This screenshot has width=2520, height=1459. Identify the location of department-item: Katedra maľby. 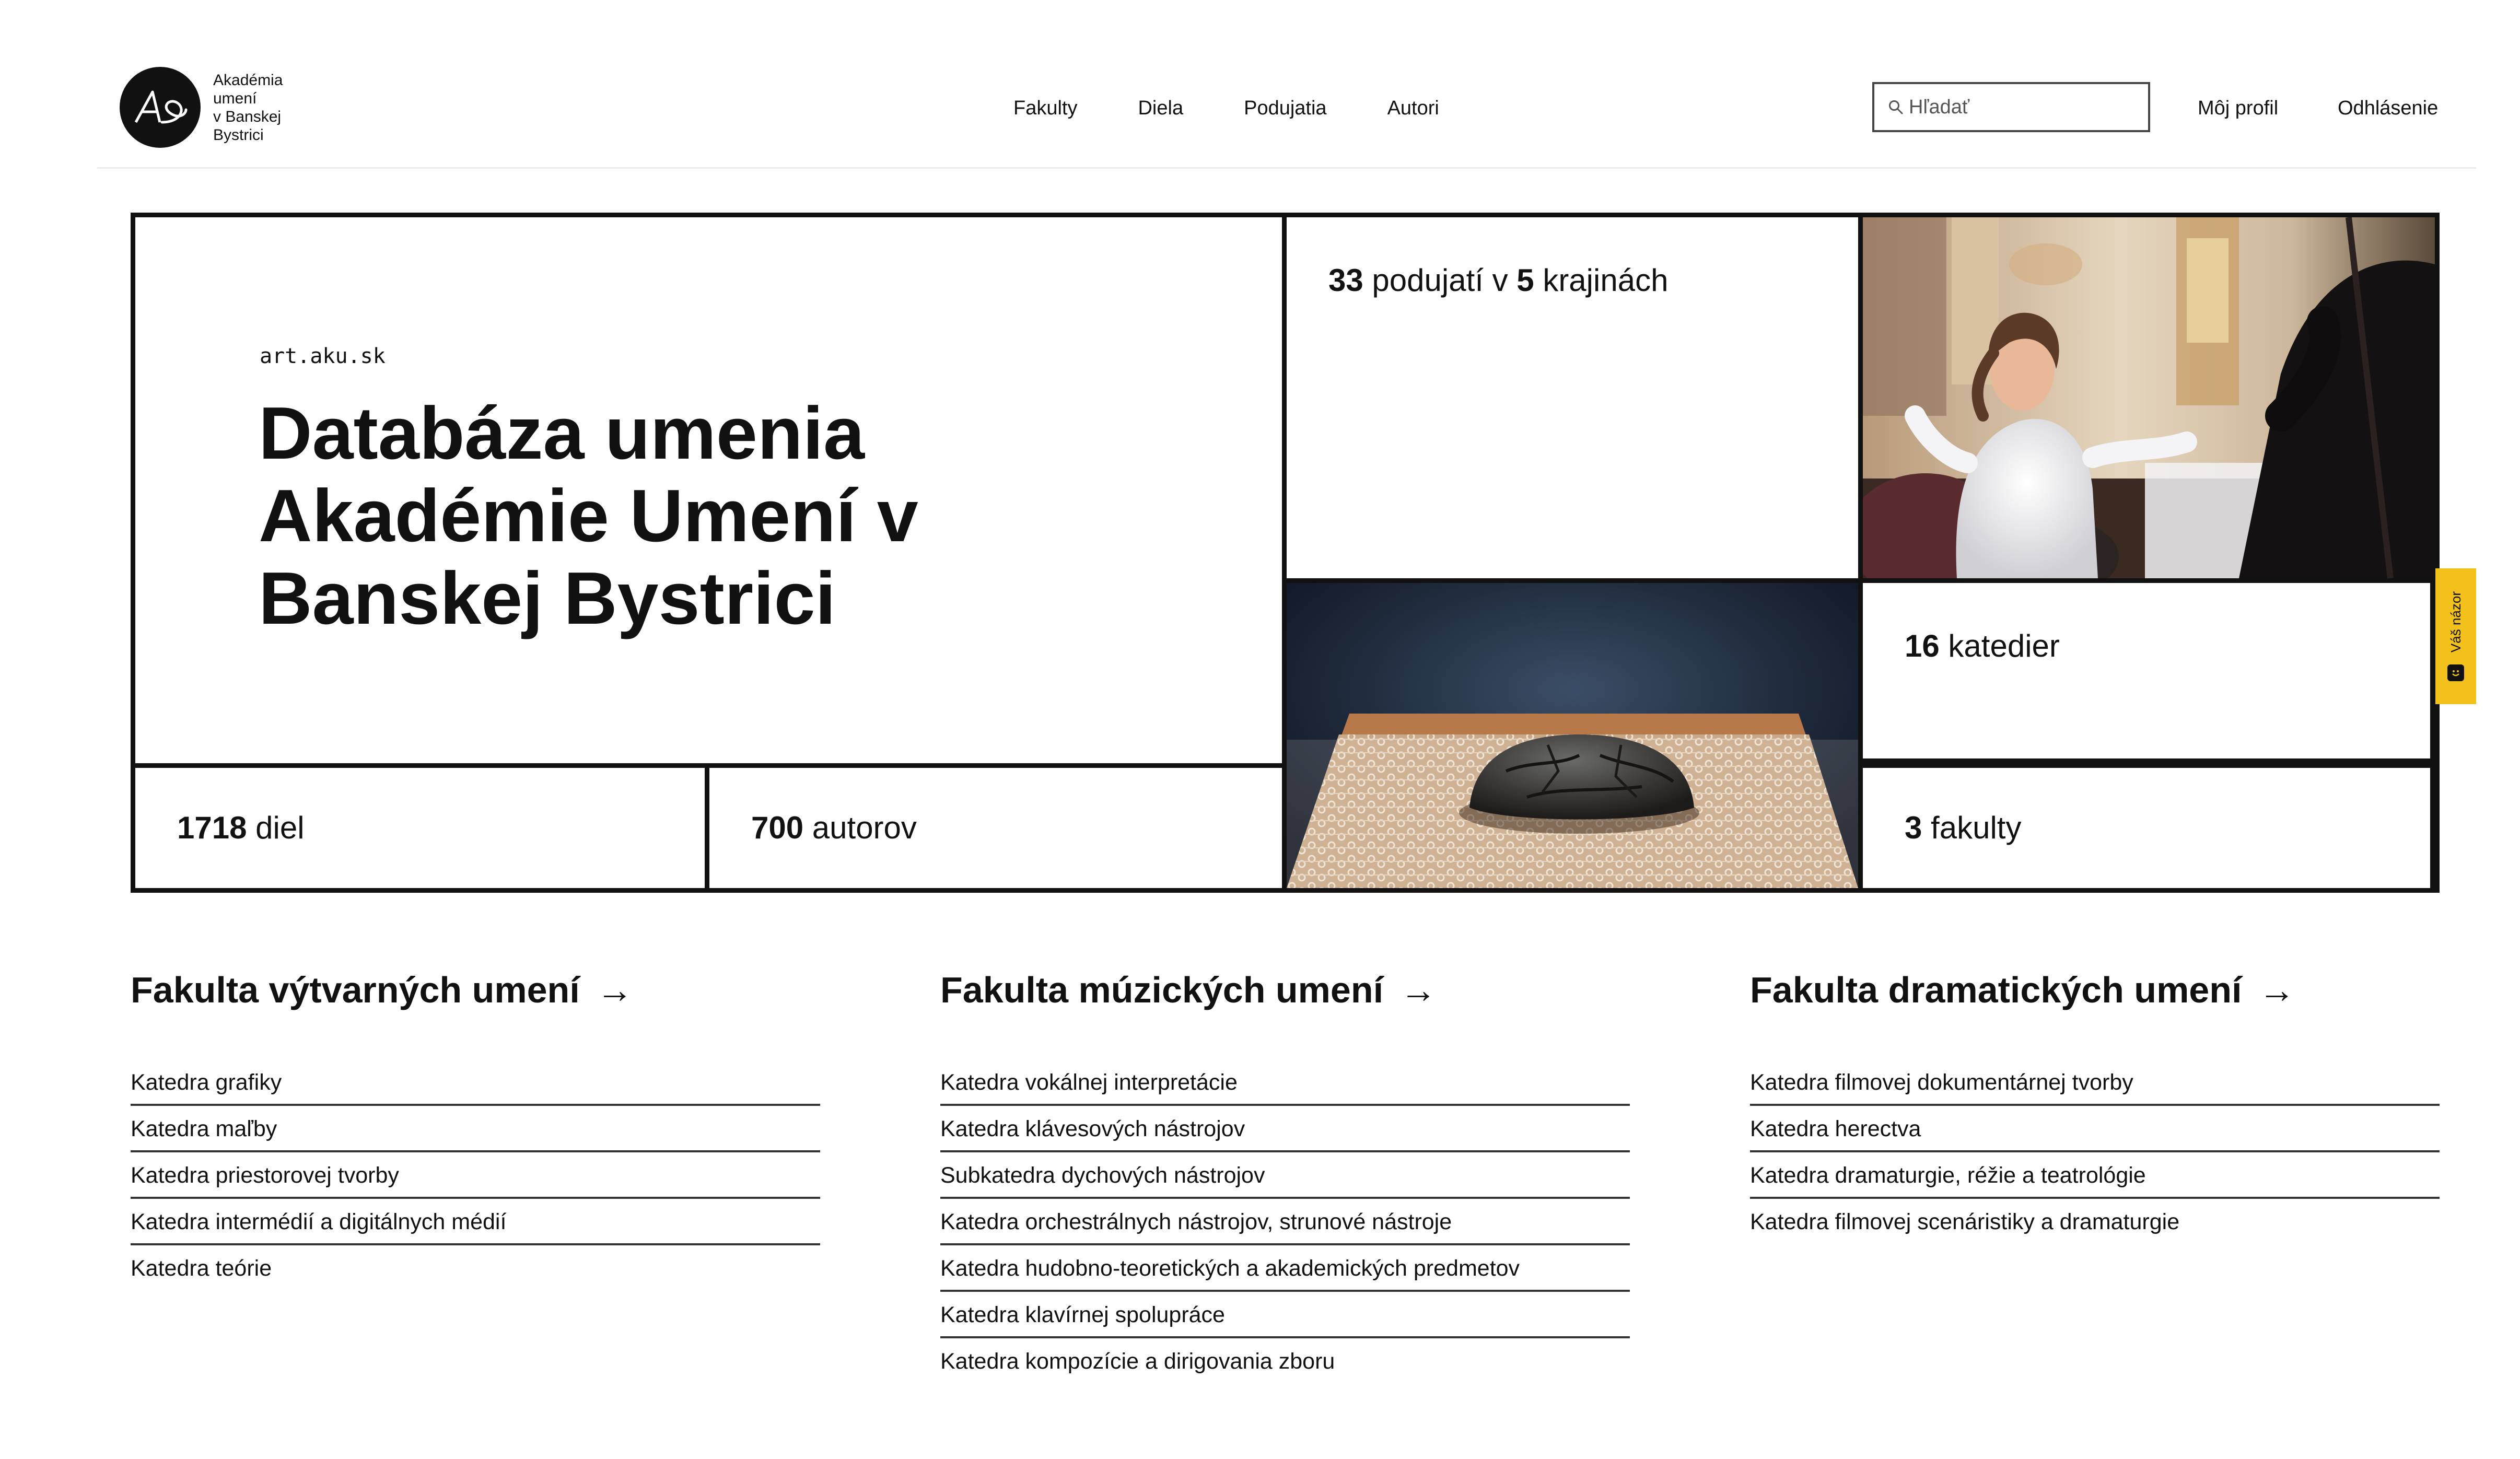
(475, 1129).